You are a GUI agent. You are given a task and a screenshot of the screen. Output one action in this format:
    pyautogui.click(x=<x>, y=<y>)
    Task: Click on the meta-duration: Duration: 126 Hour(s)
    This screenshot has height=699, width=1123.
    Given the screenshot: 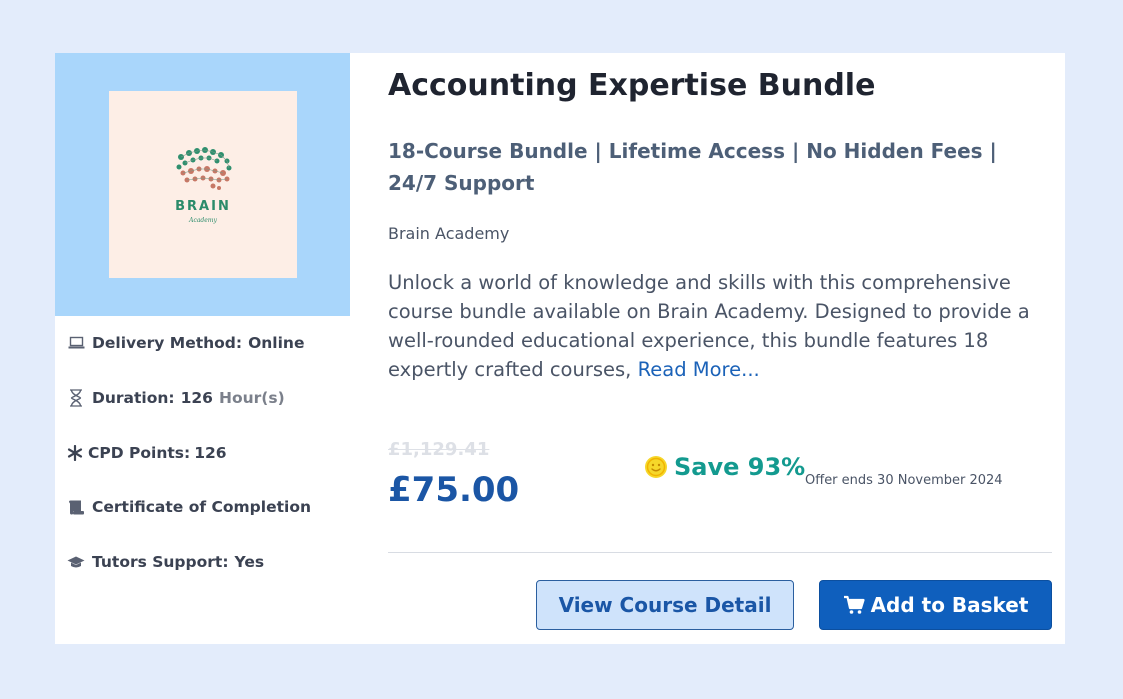 What is the action you would take?
    pyautogui.click(x=176, y=398)
    